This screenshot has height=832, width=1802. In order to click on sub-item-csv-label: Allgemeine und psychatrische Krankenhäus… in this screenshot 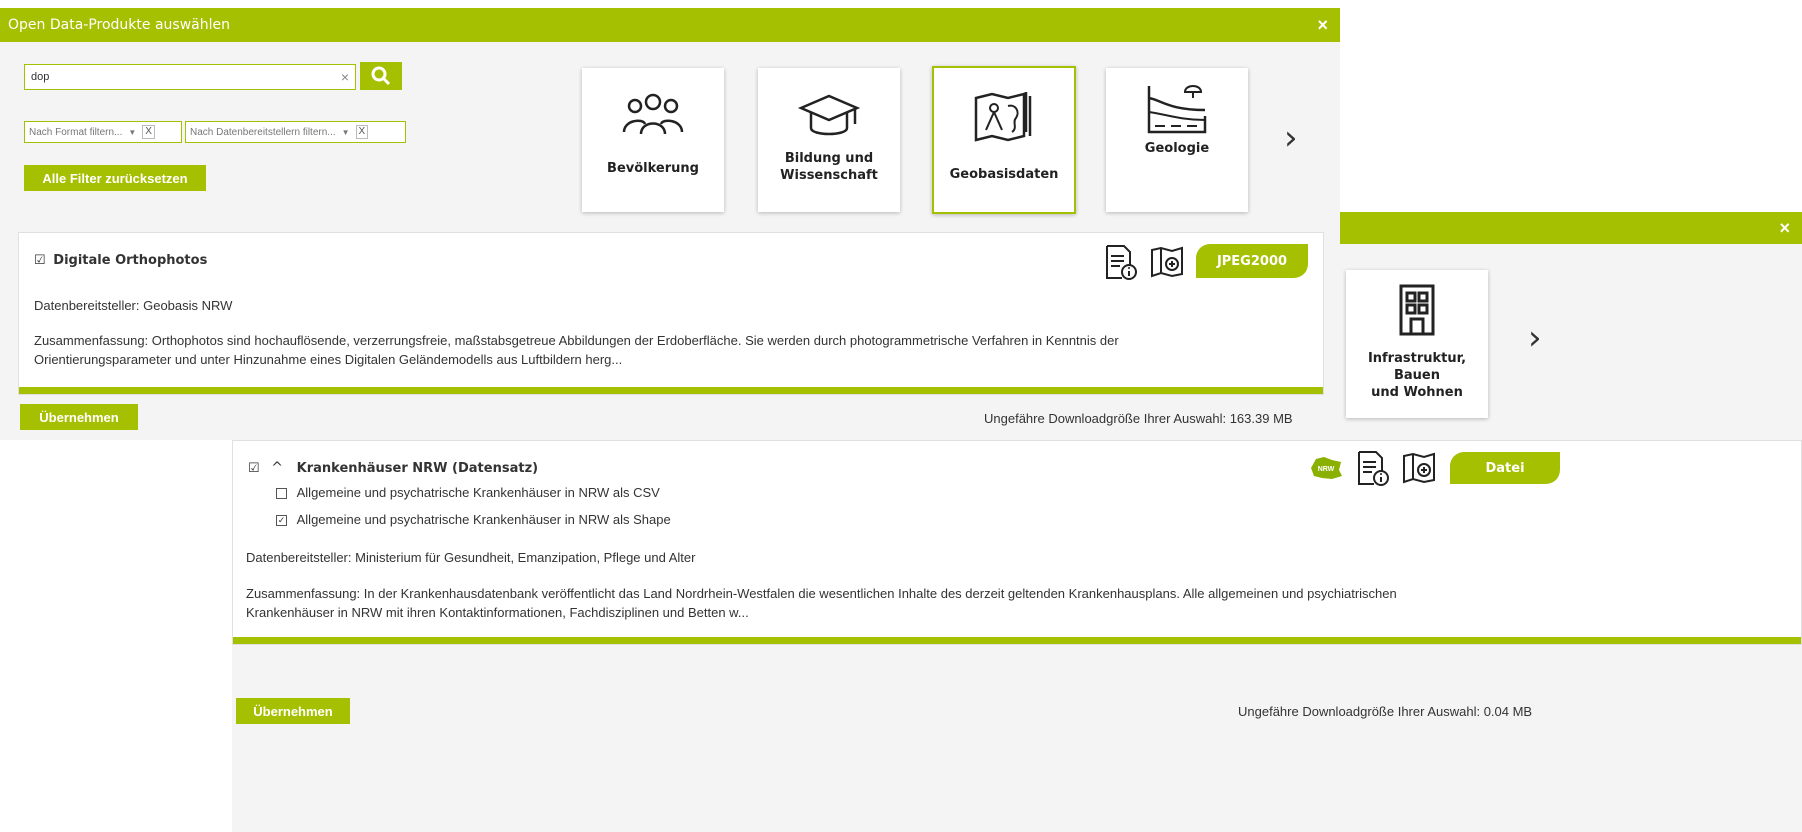, I will do `click(478, 492)`.